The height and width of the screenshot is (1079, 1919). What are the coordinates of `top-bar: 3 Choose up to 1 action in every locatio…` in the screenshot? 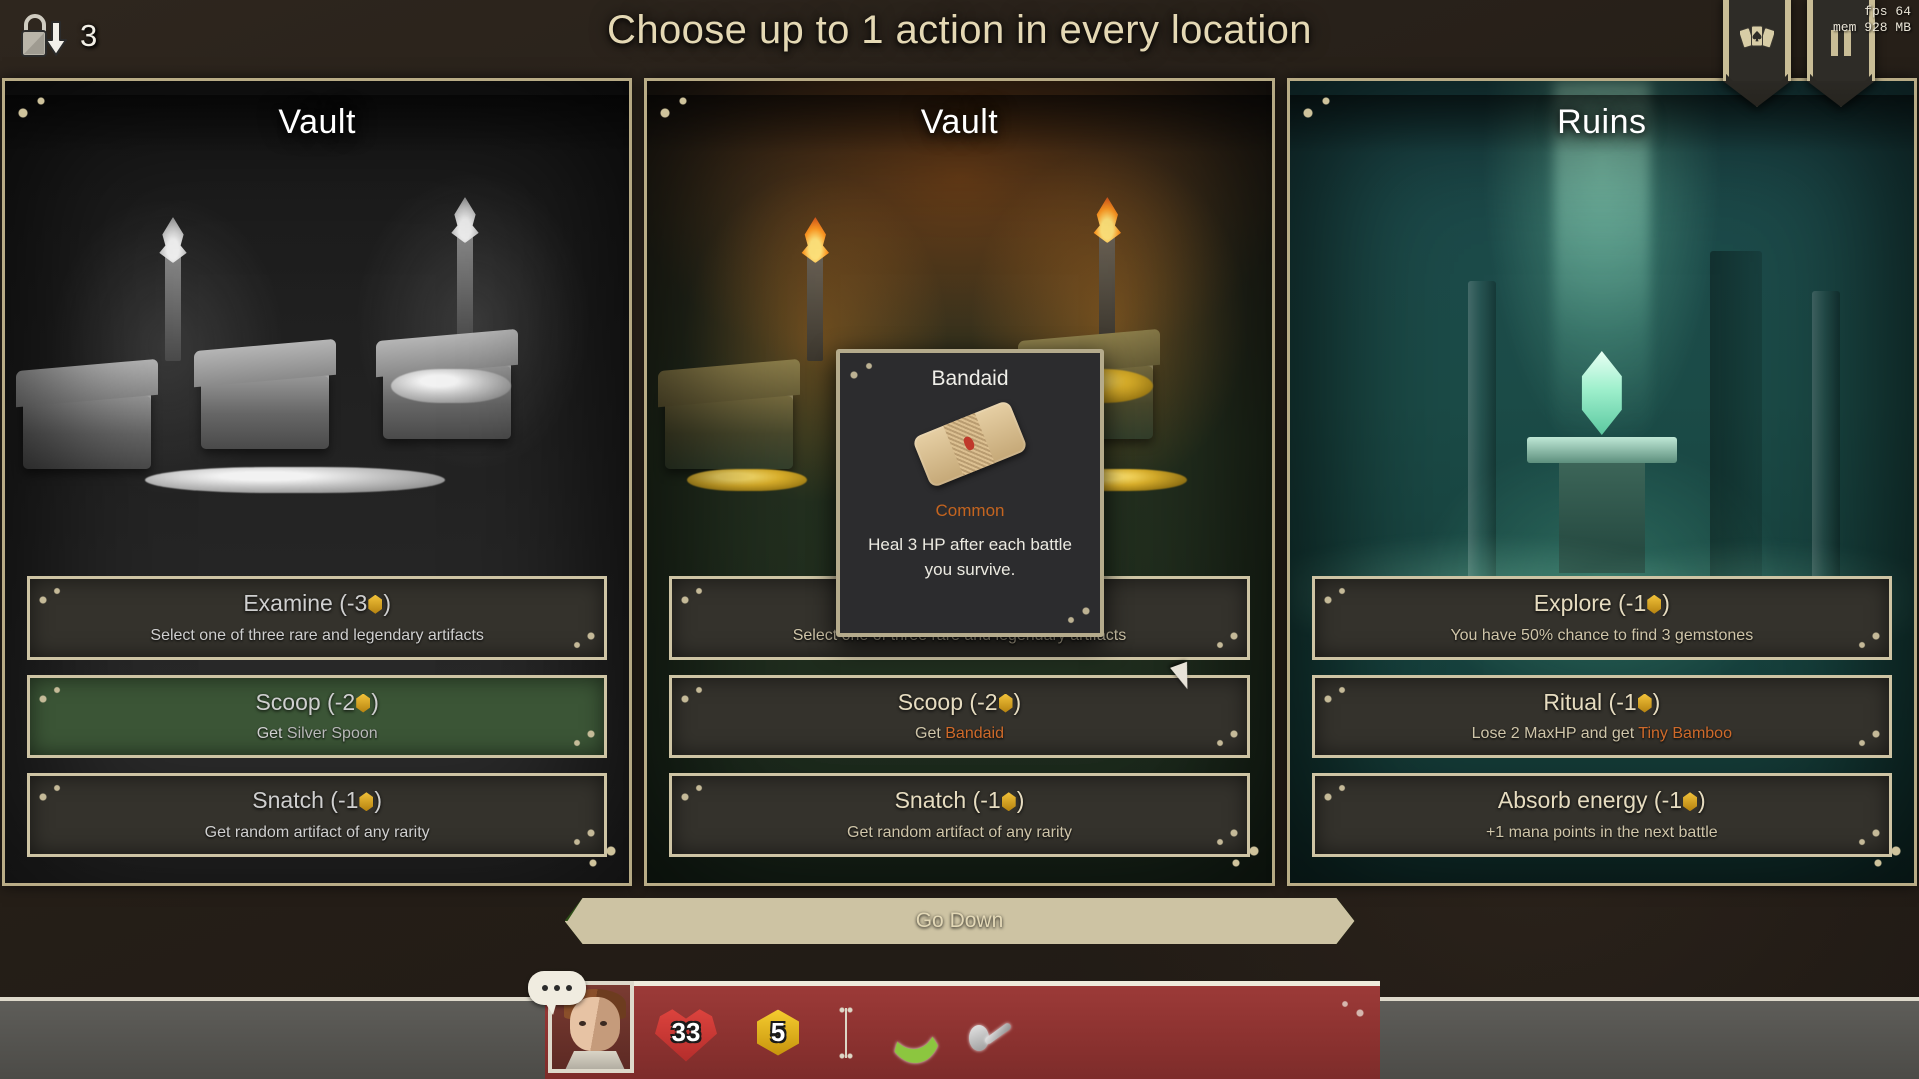 It's located at (959, 53).